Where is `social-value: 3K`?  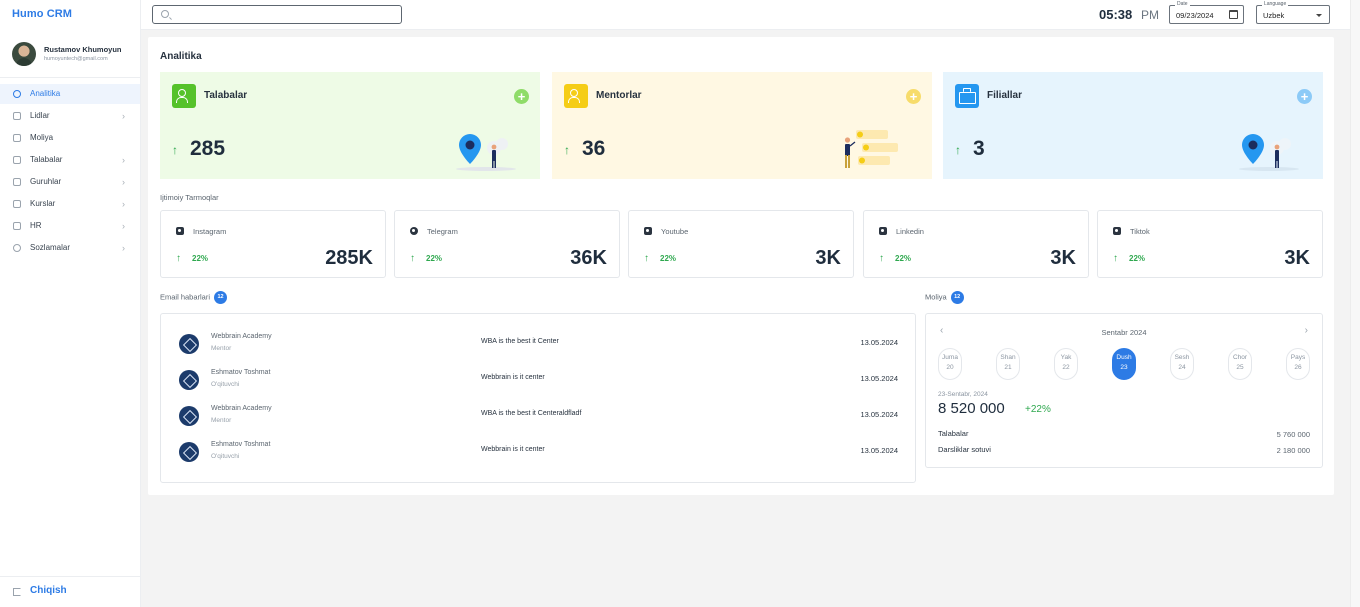 social-value: 3K is located at coordinates (1297, 258).